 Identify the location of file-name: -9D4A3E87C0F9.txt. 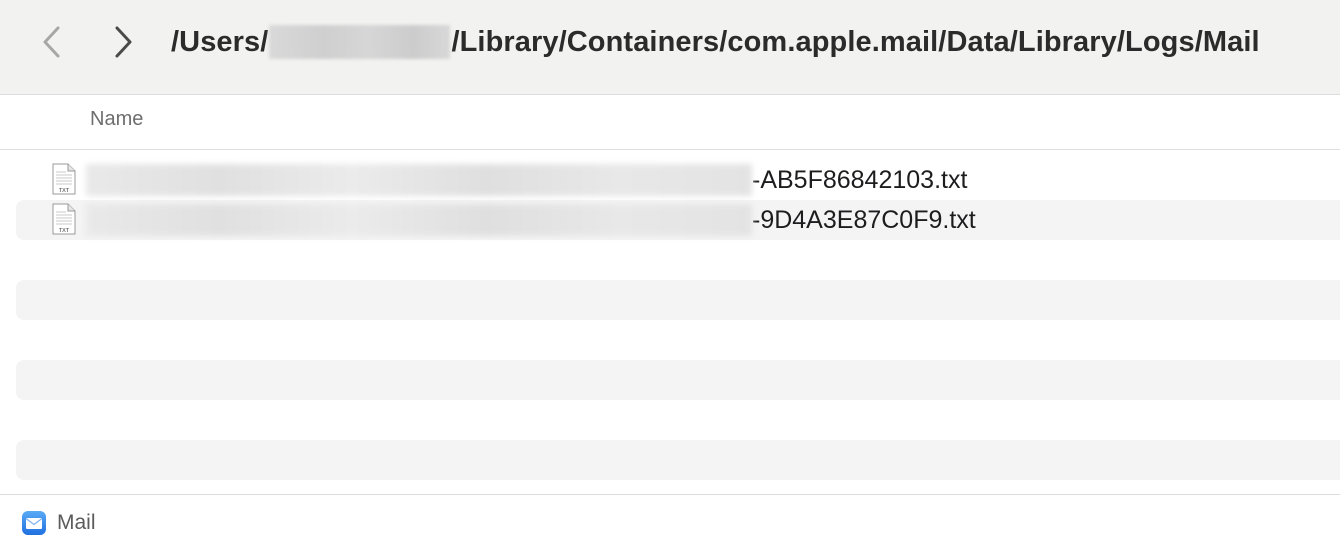
(531, 220).